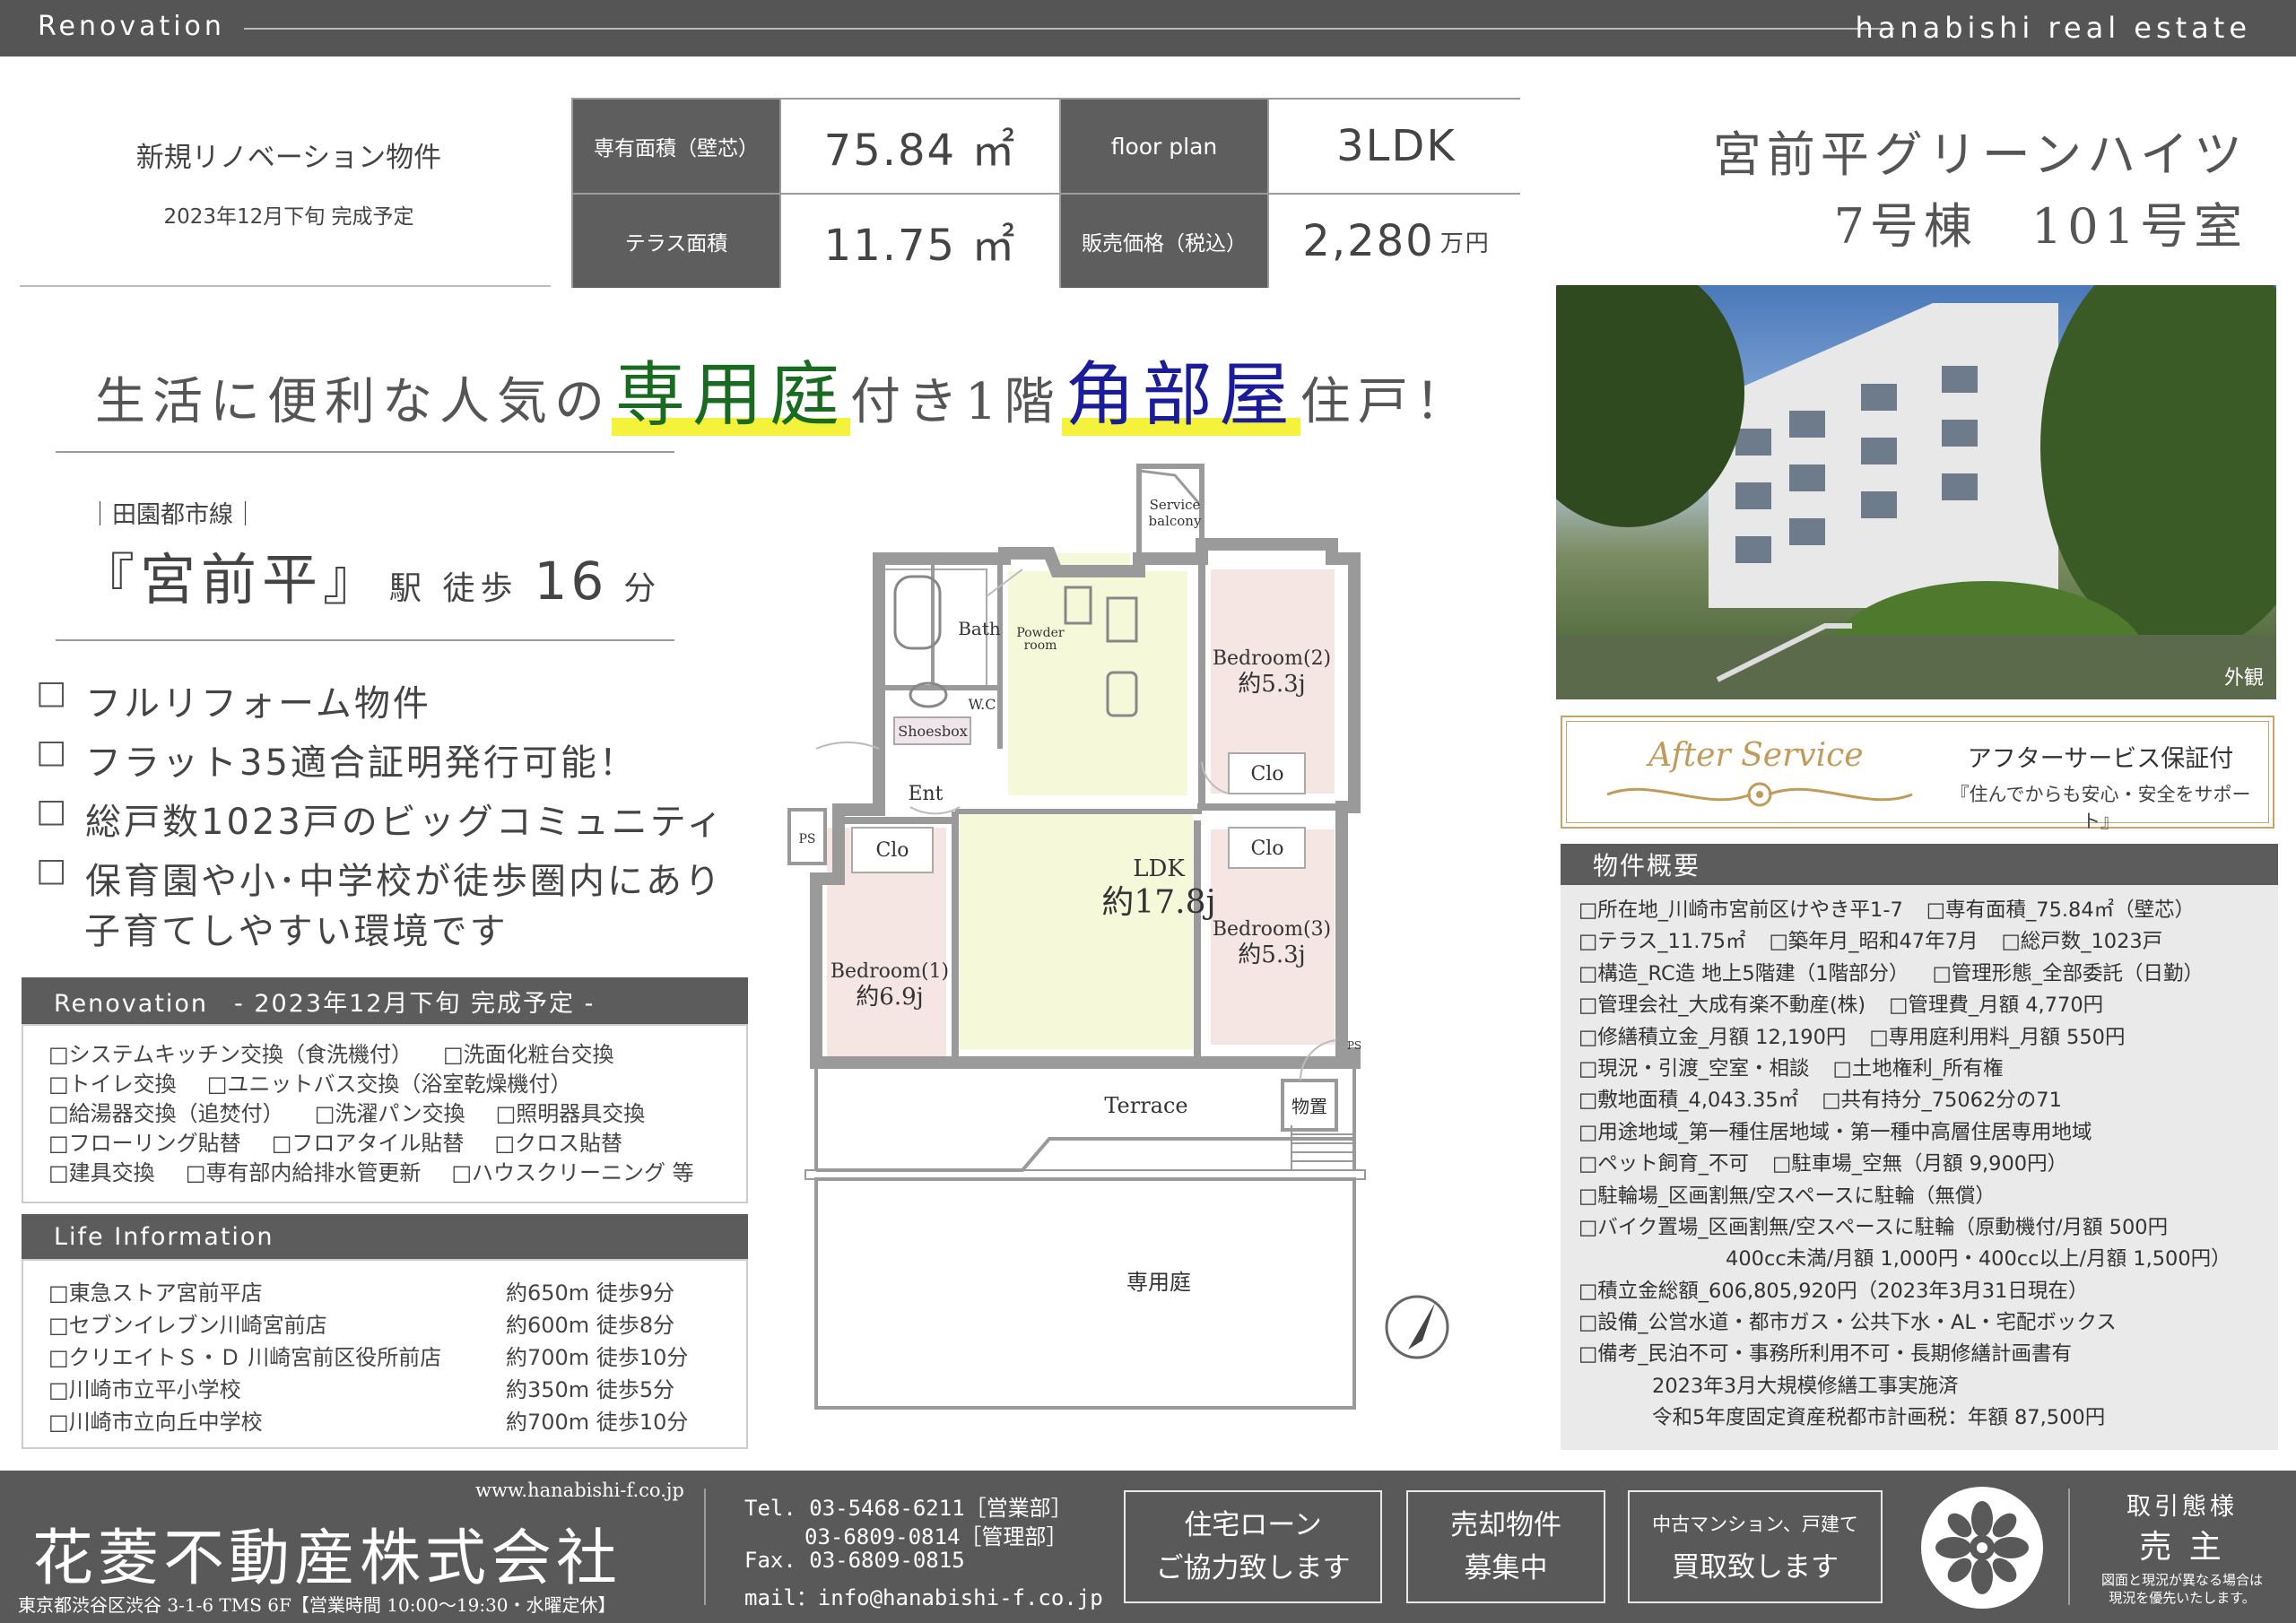 This screenshot has width=2296, height=1623. Describe the element at coordinates (1175, 521) in the screenshot. I see `label-service-2: balcony` at that location.